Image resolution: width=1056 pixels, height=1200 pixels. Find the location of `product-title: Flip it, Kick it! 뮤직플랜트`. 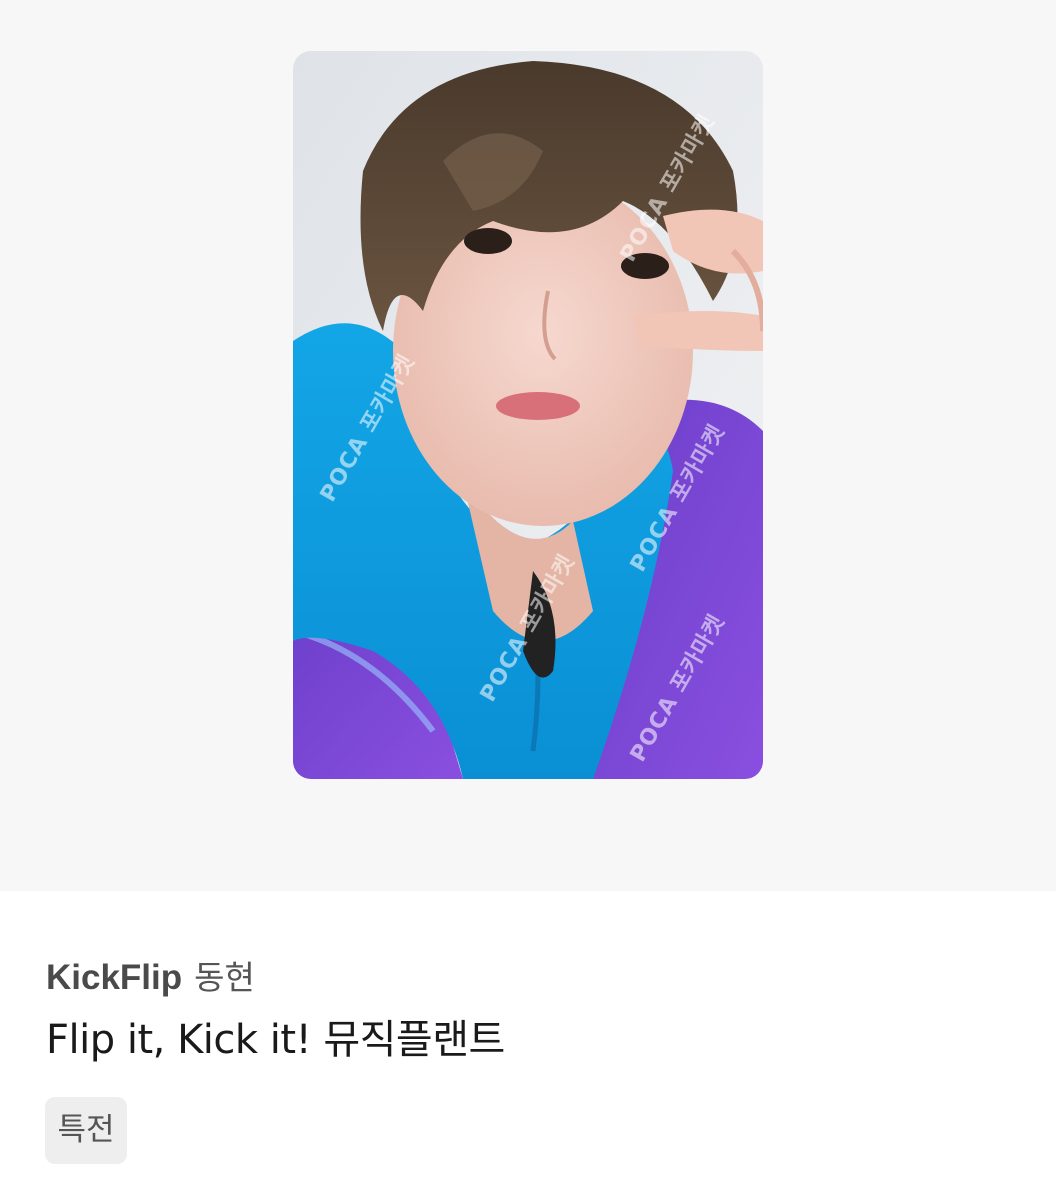

product-title: Flip it, Kick it! 뮤직플랜트 is located at coordinates (275, 1040).